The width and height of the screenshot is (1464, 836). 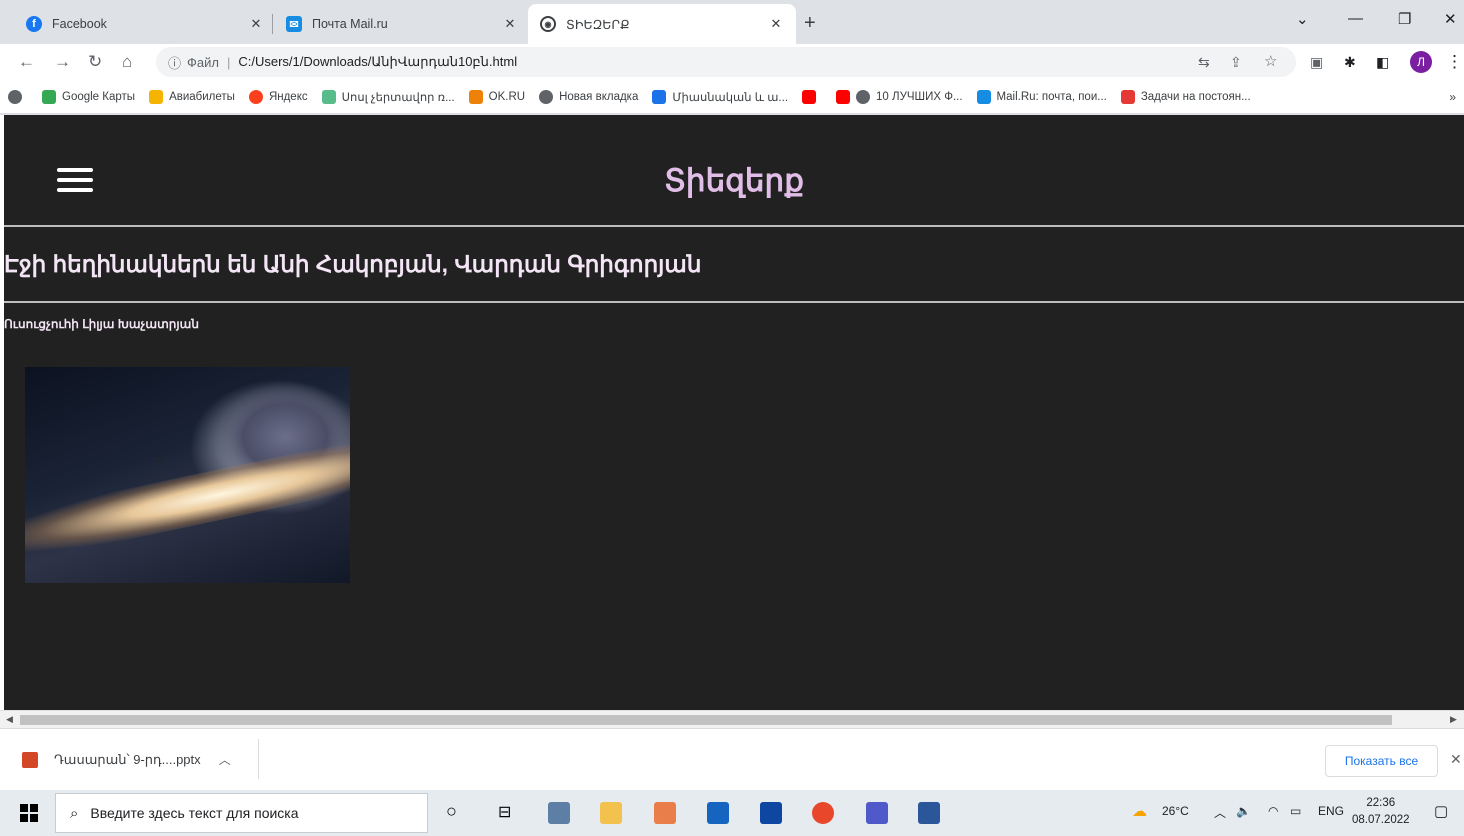 What do you see at coordinates (88, 96) in the screenshot?
I see `bookmark-google-maps: Google Карты` at bounding box center [88, 96].